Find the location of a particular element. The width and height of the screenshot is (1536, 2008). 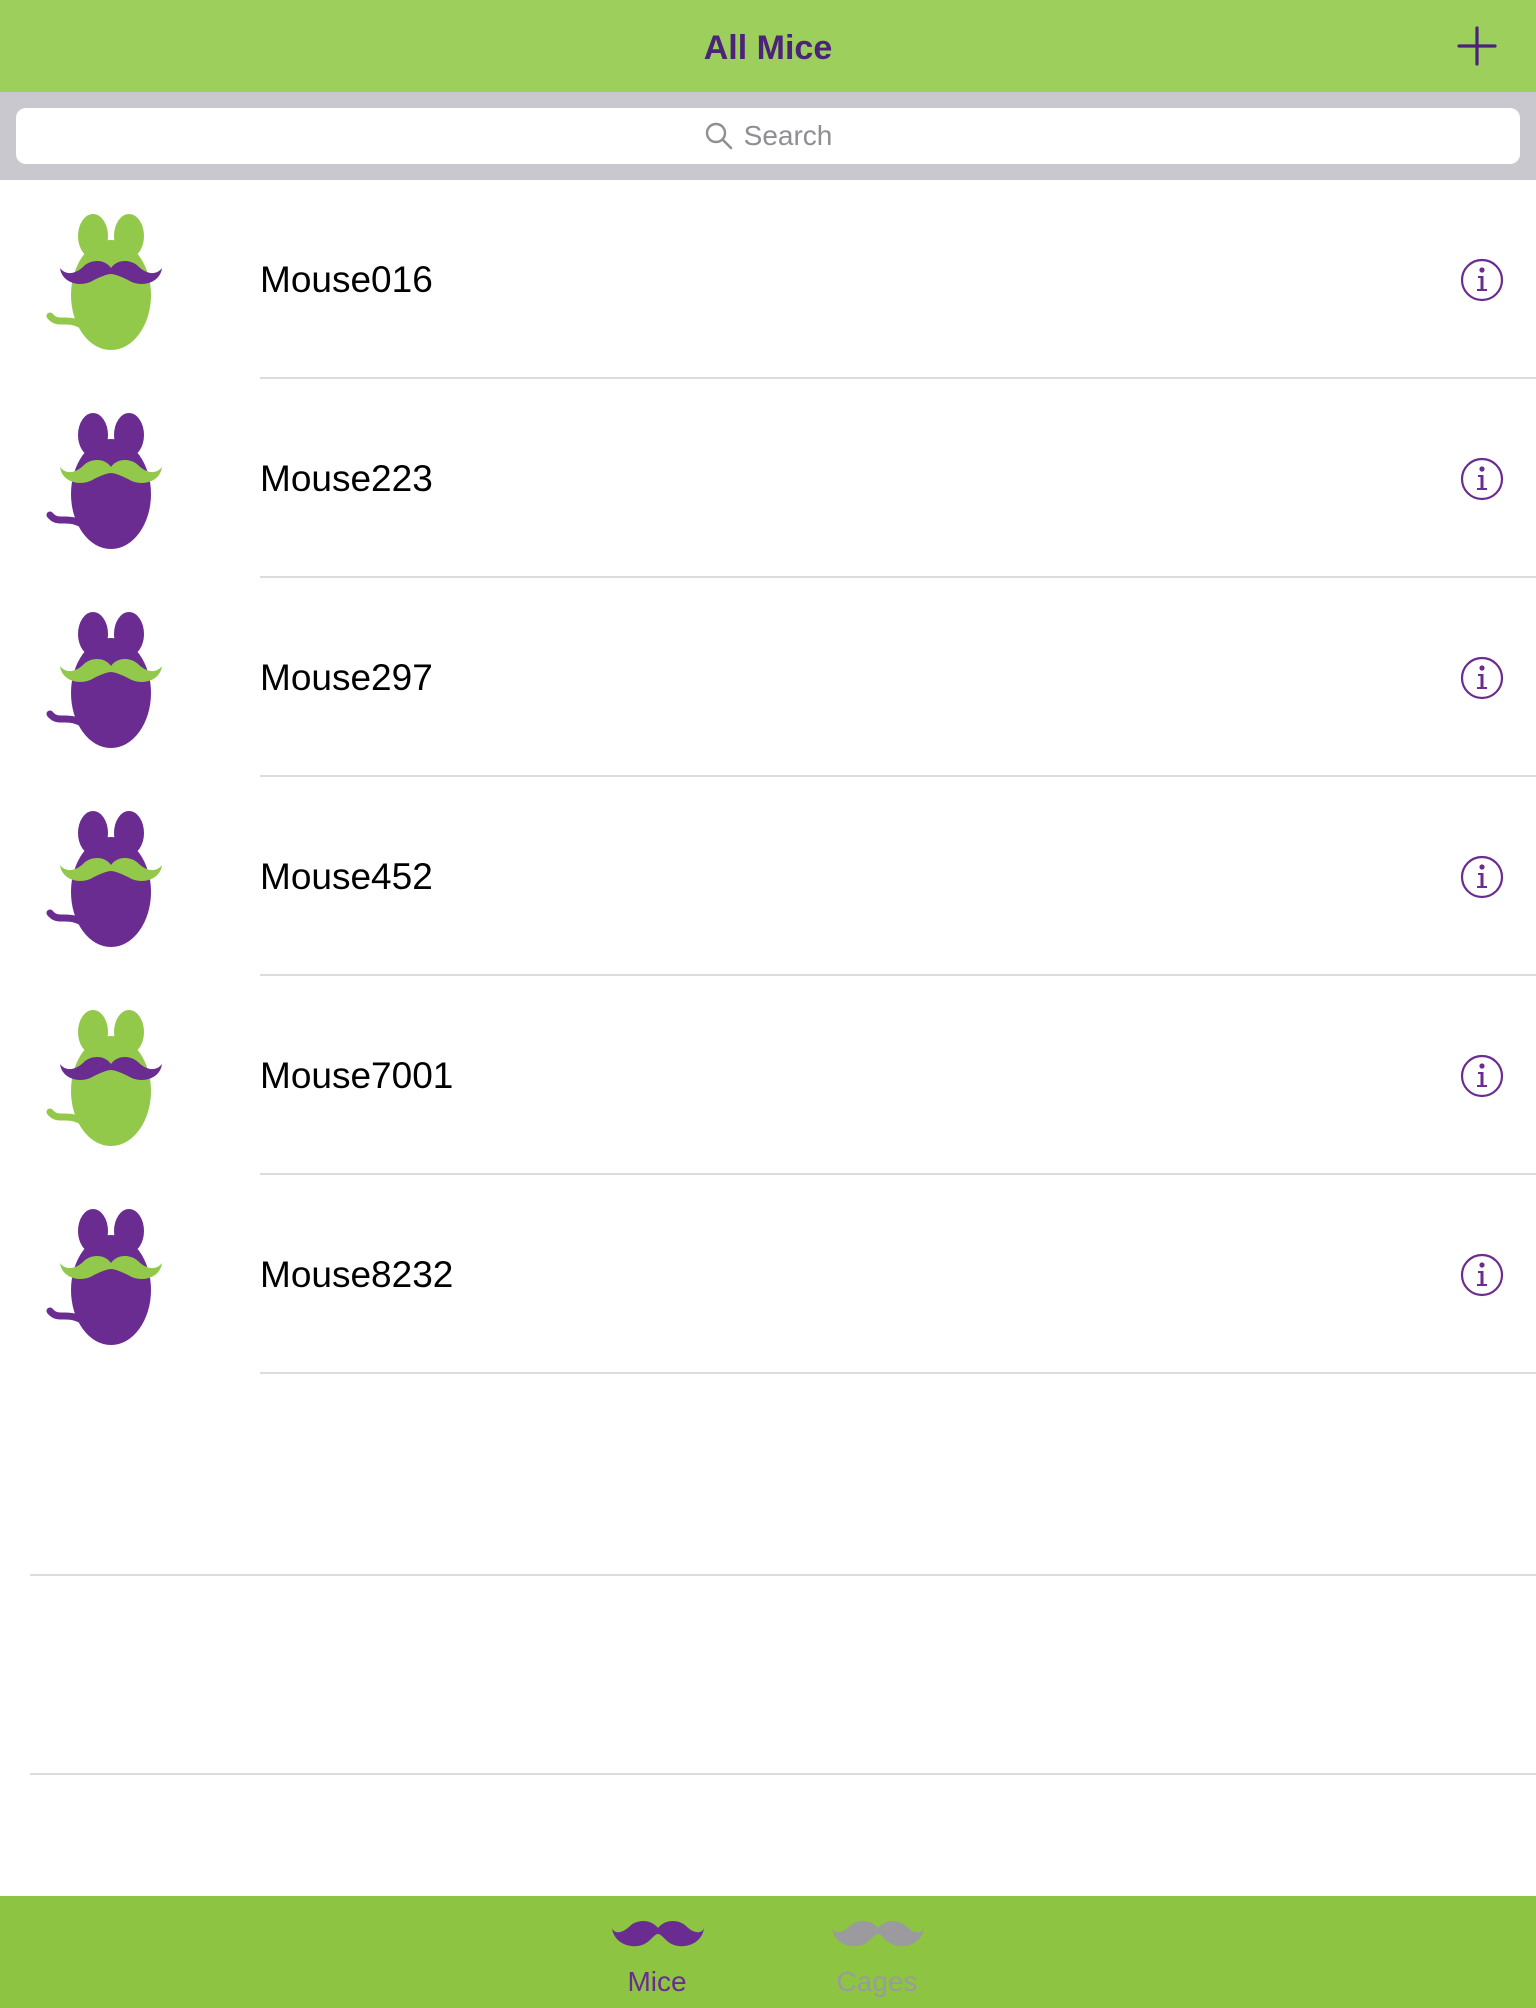

list-item: Mouse8232 is located at coordinates (768, 1274).